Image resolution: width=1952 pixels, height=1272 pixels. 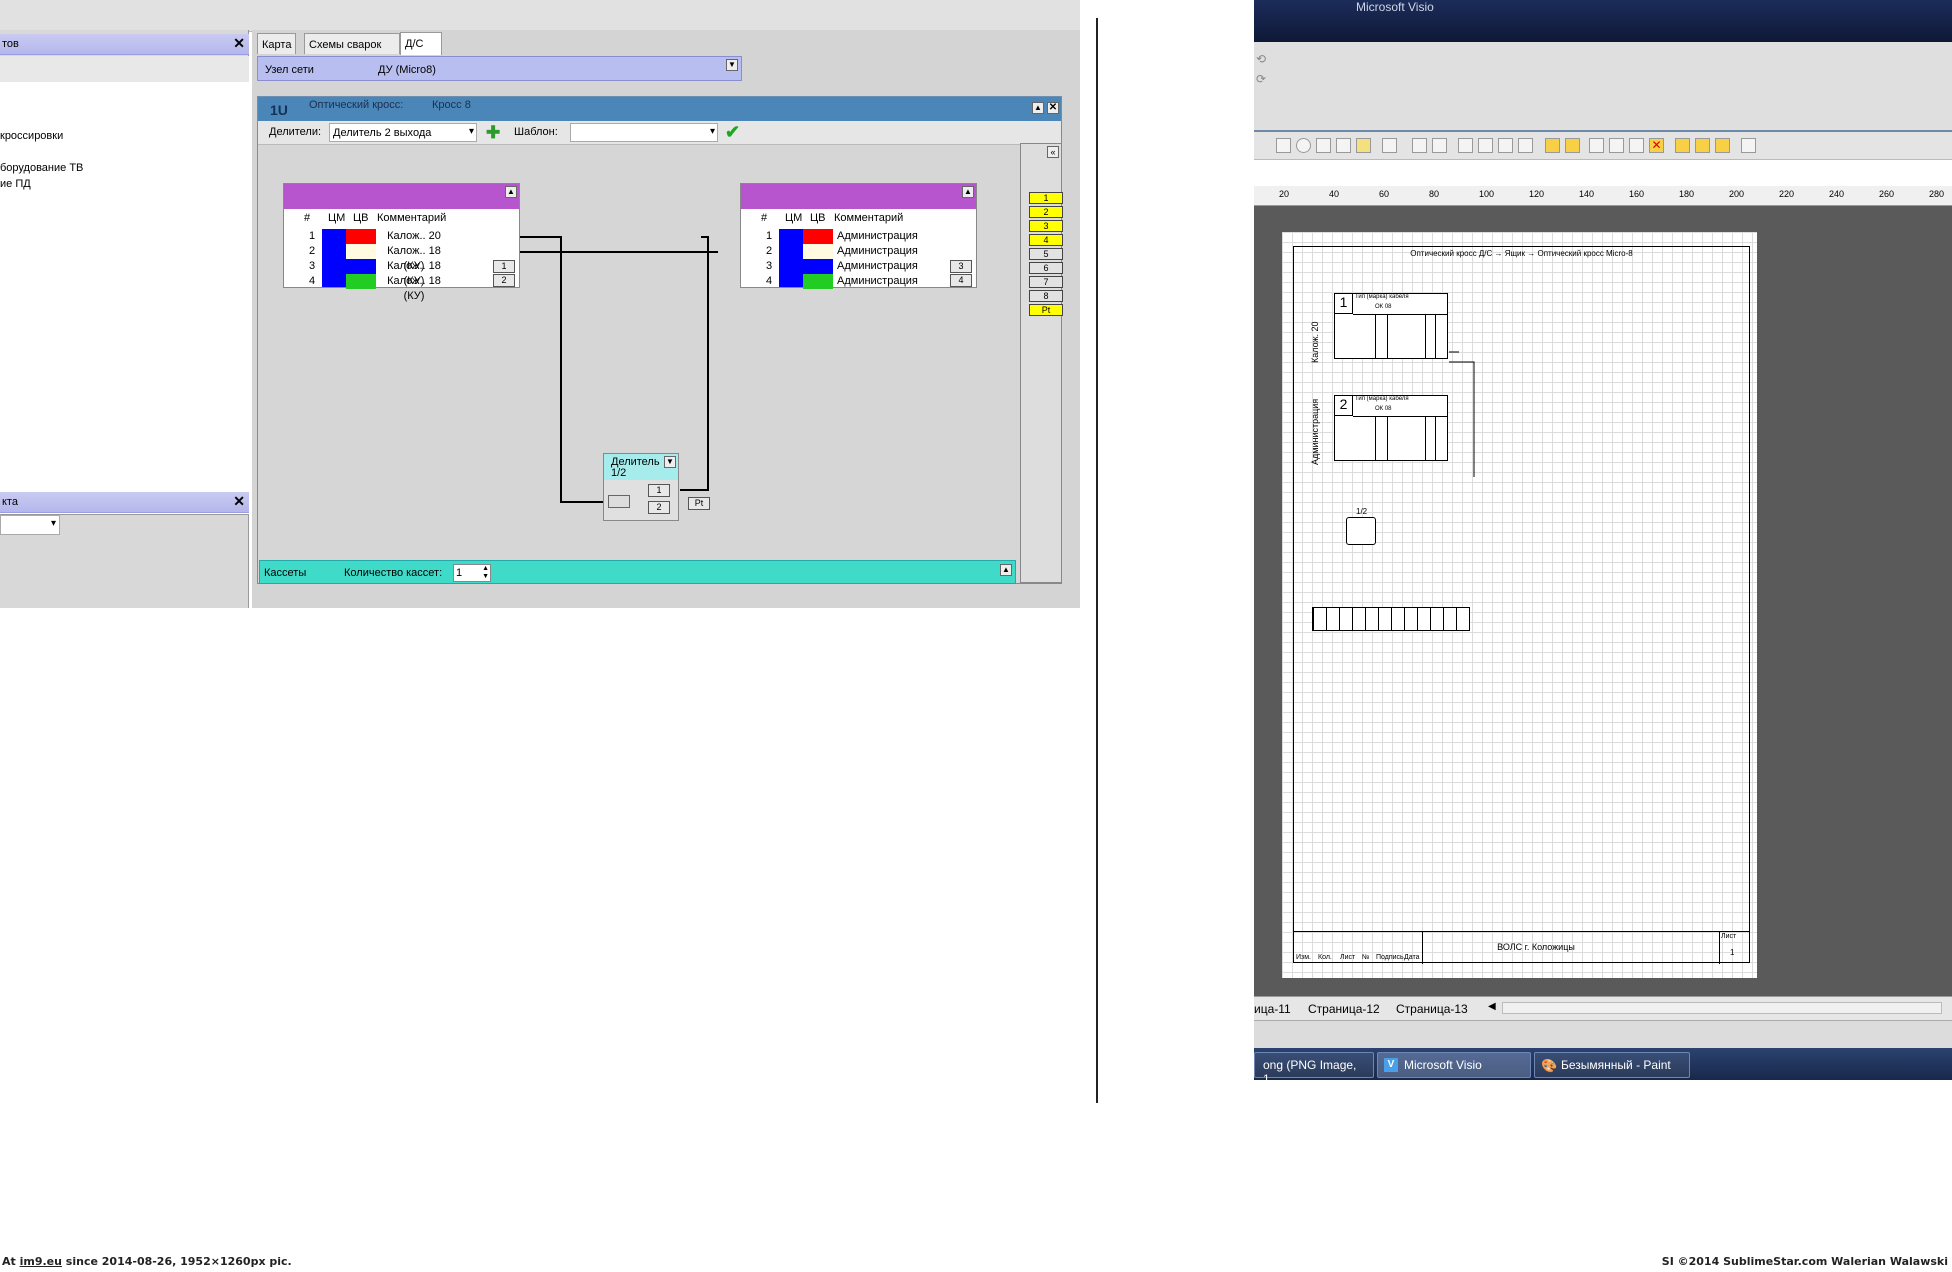 I want to click on cassette-count-label: Количество кассет:, so click(x=393, y=573).